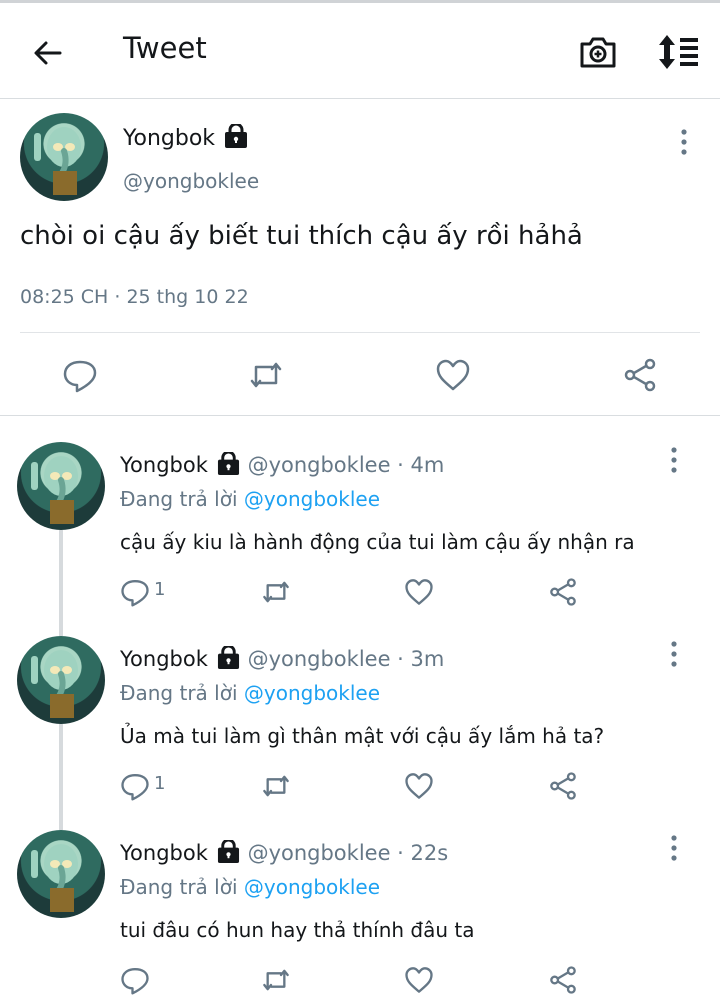 This screenshot has width=720, height=1001. What do you see at coordinates (165, 48) in the screenshot?
I see `page-title: Tweet` at bounding box center [165, 48].